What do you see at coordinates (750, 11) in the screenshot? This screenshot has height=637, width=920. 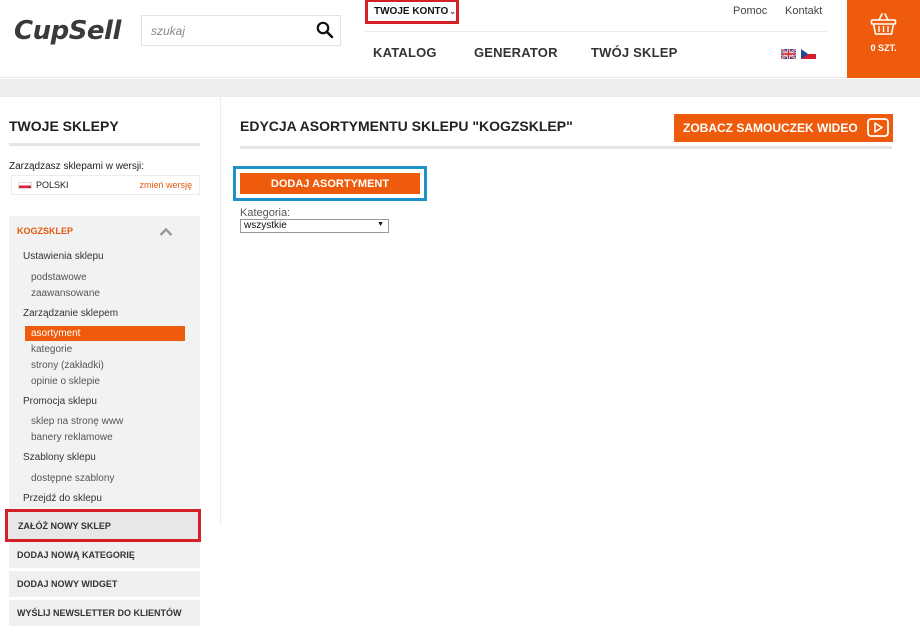 I see `help-link: Pomoc` at bounding box center [750, 11].